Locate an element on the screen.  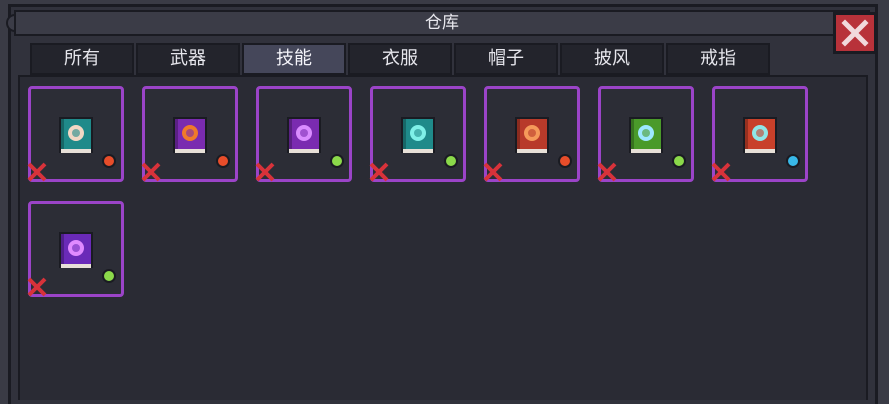
cyan-claw-skill-book-icon is located at coordinates (760, 135).